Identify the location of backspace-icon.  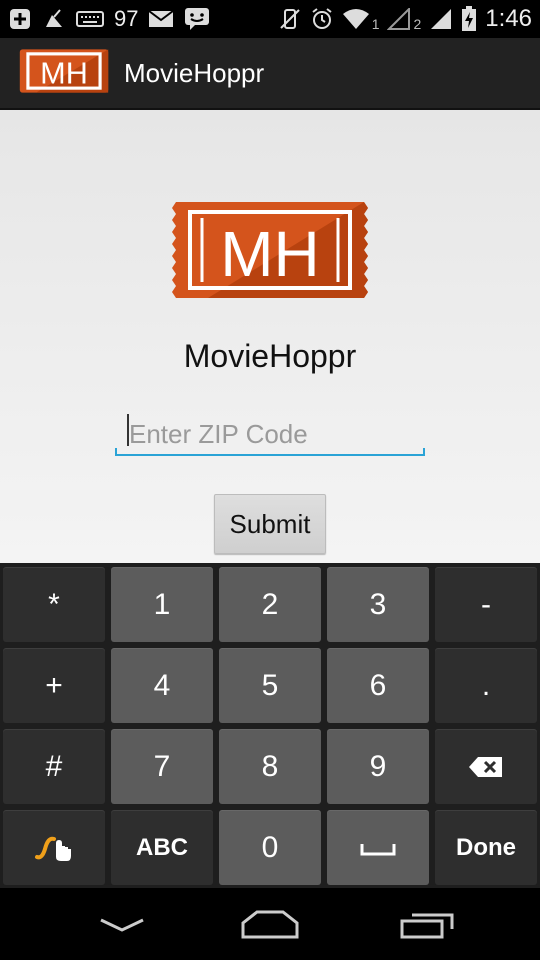
(485, 766).